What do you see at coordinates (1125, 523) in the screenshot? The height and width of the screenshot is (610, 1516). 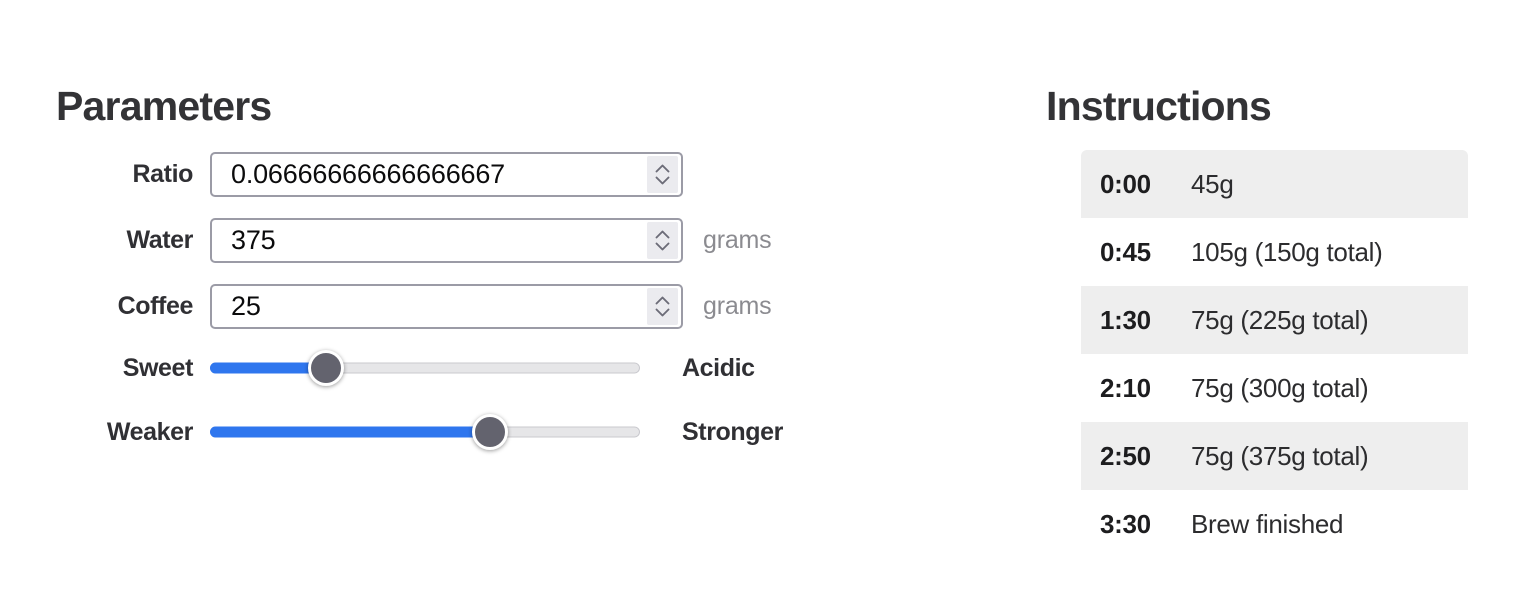 I see `instruction-time: 3:30` at bounding box center [1125, 523].